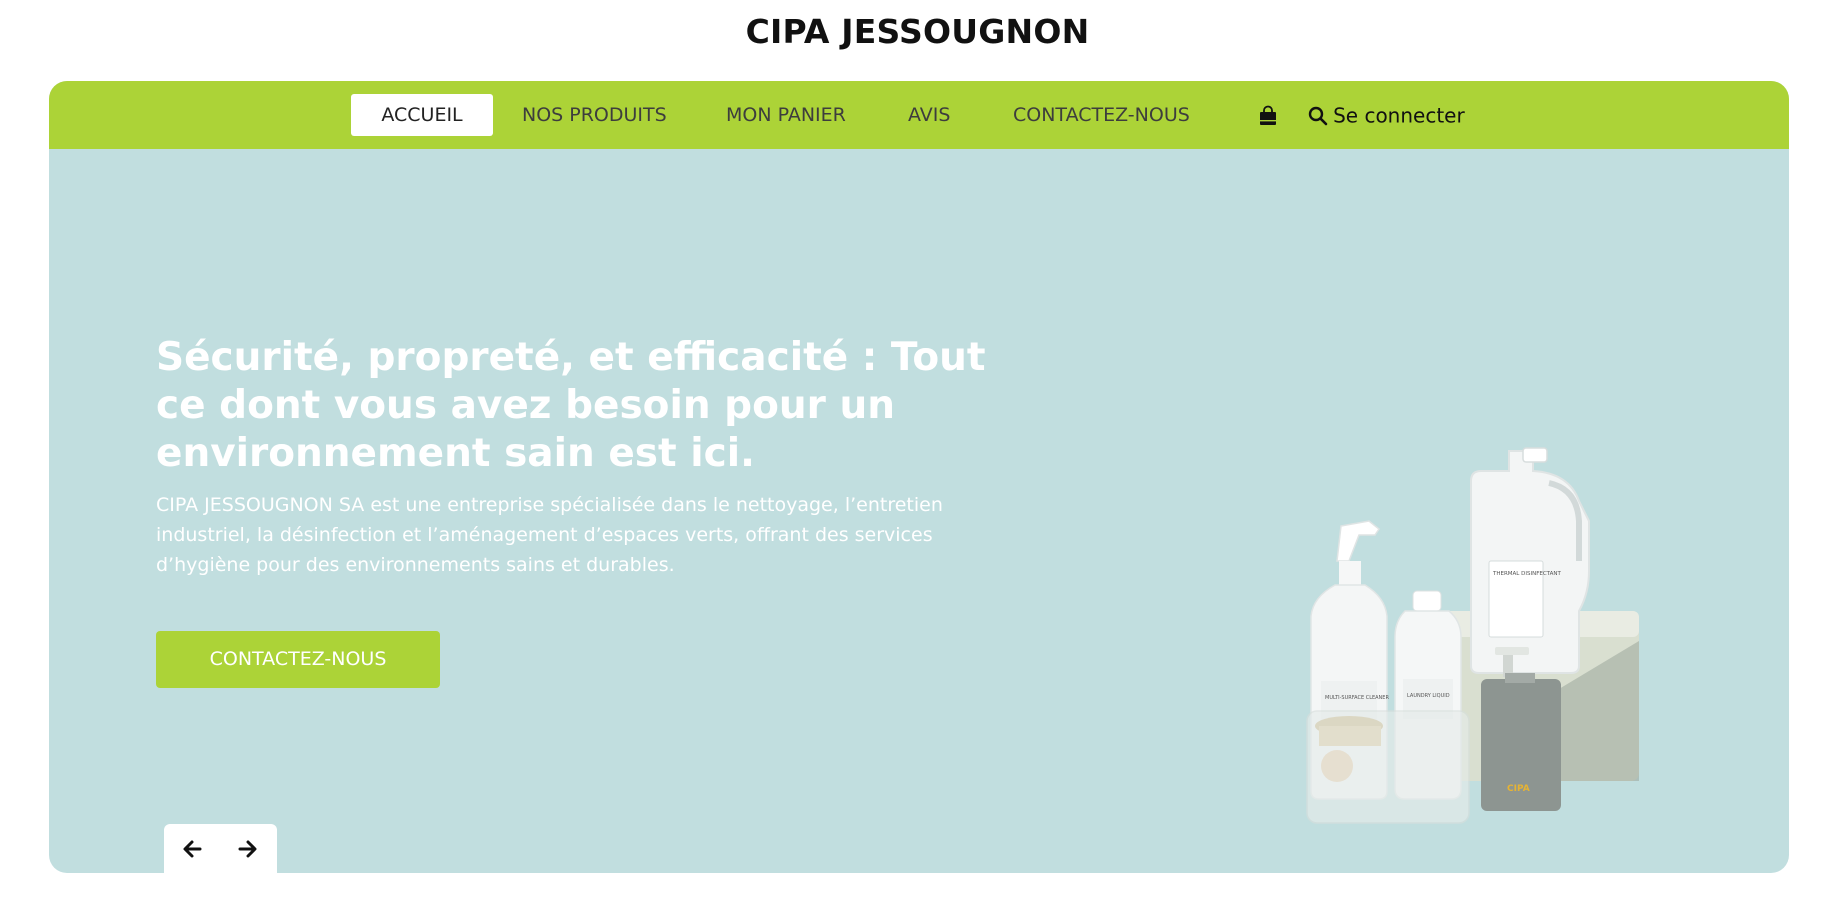 The height and width of the screenshot is (910, 1835). What do you see at coordinates (929, 115) in the screenshot?
I see `nav-item-avis: AVIS` at bounding box center [929, 115].